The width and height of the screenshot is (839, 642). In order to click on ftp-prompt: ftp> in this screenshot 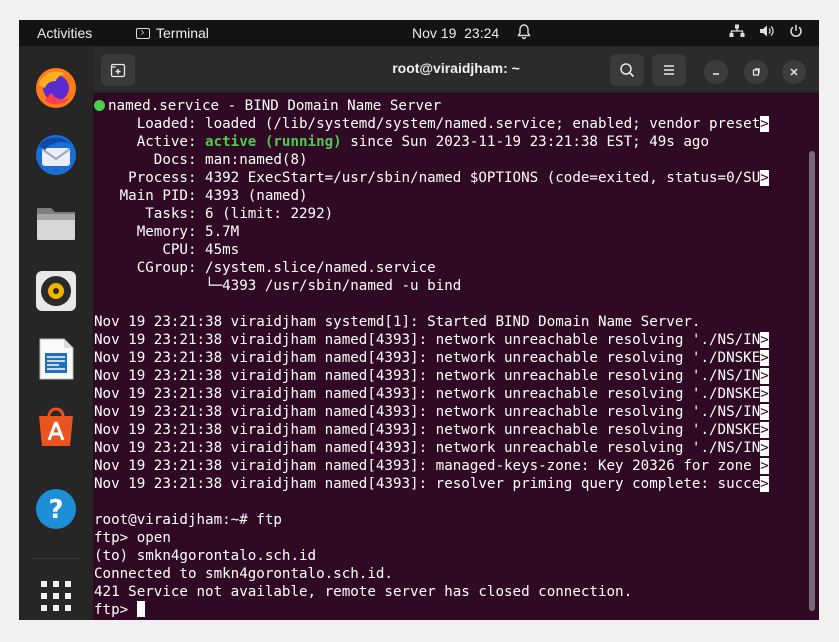, I will do `click(115, 610)`.